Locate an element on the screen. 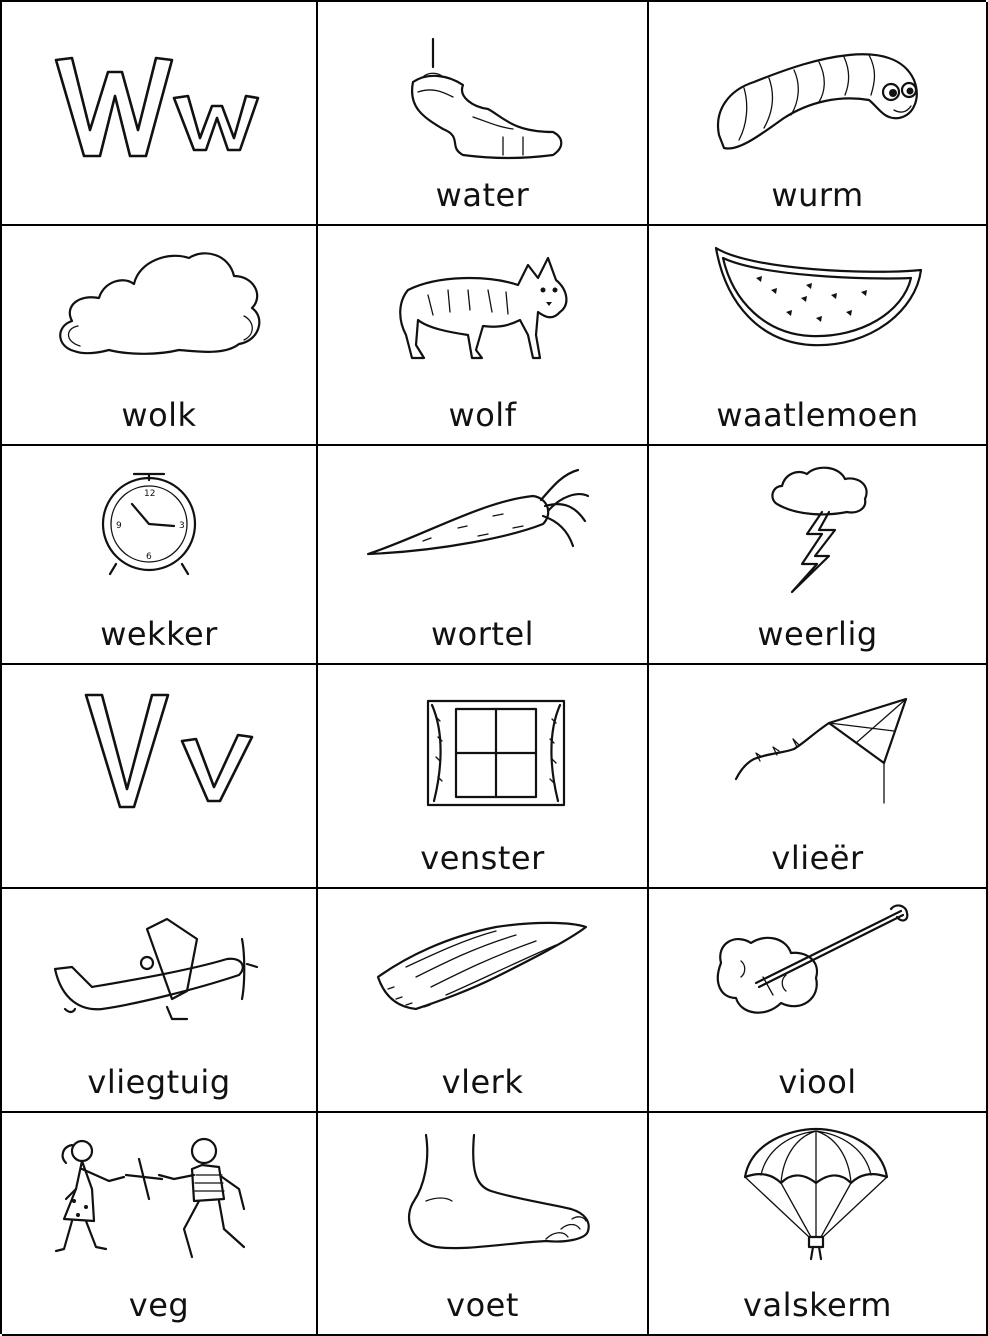 Image resolution: width=988 pixels, height=1336 pixels. card-wurm: wurm is located at coordinates (818, 114).